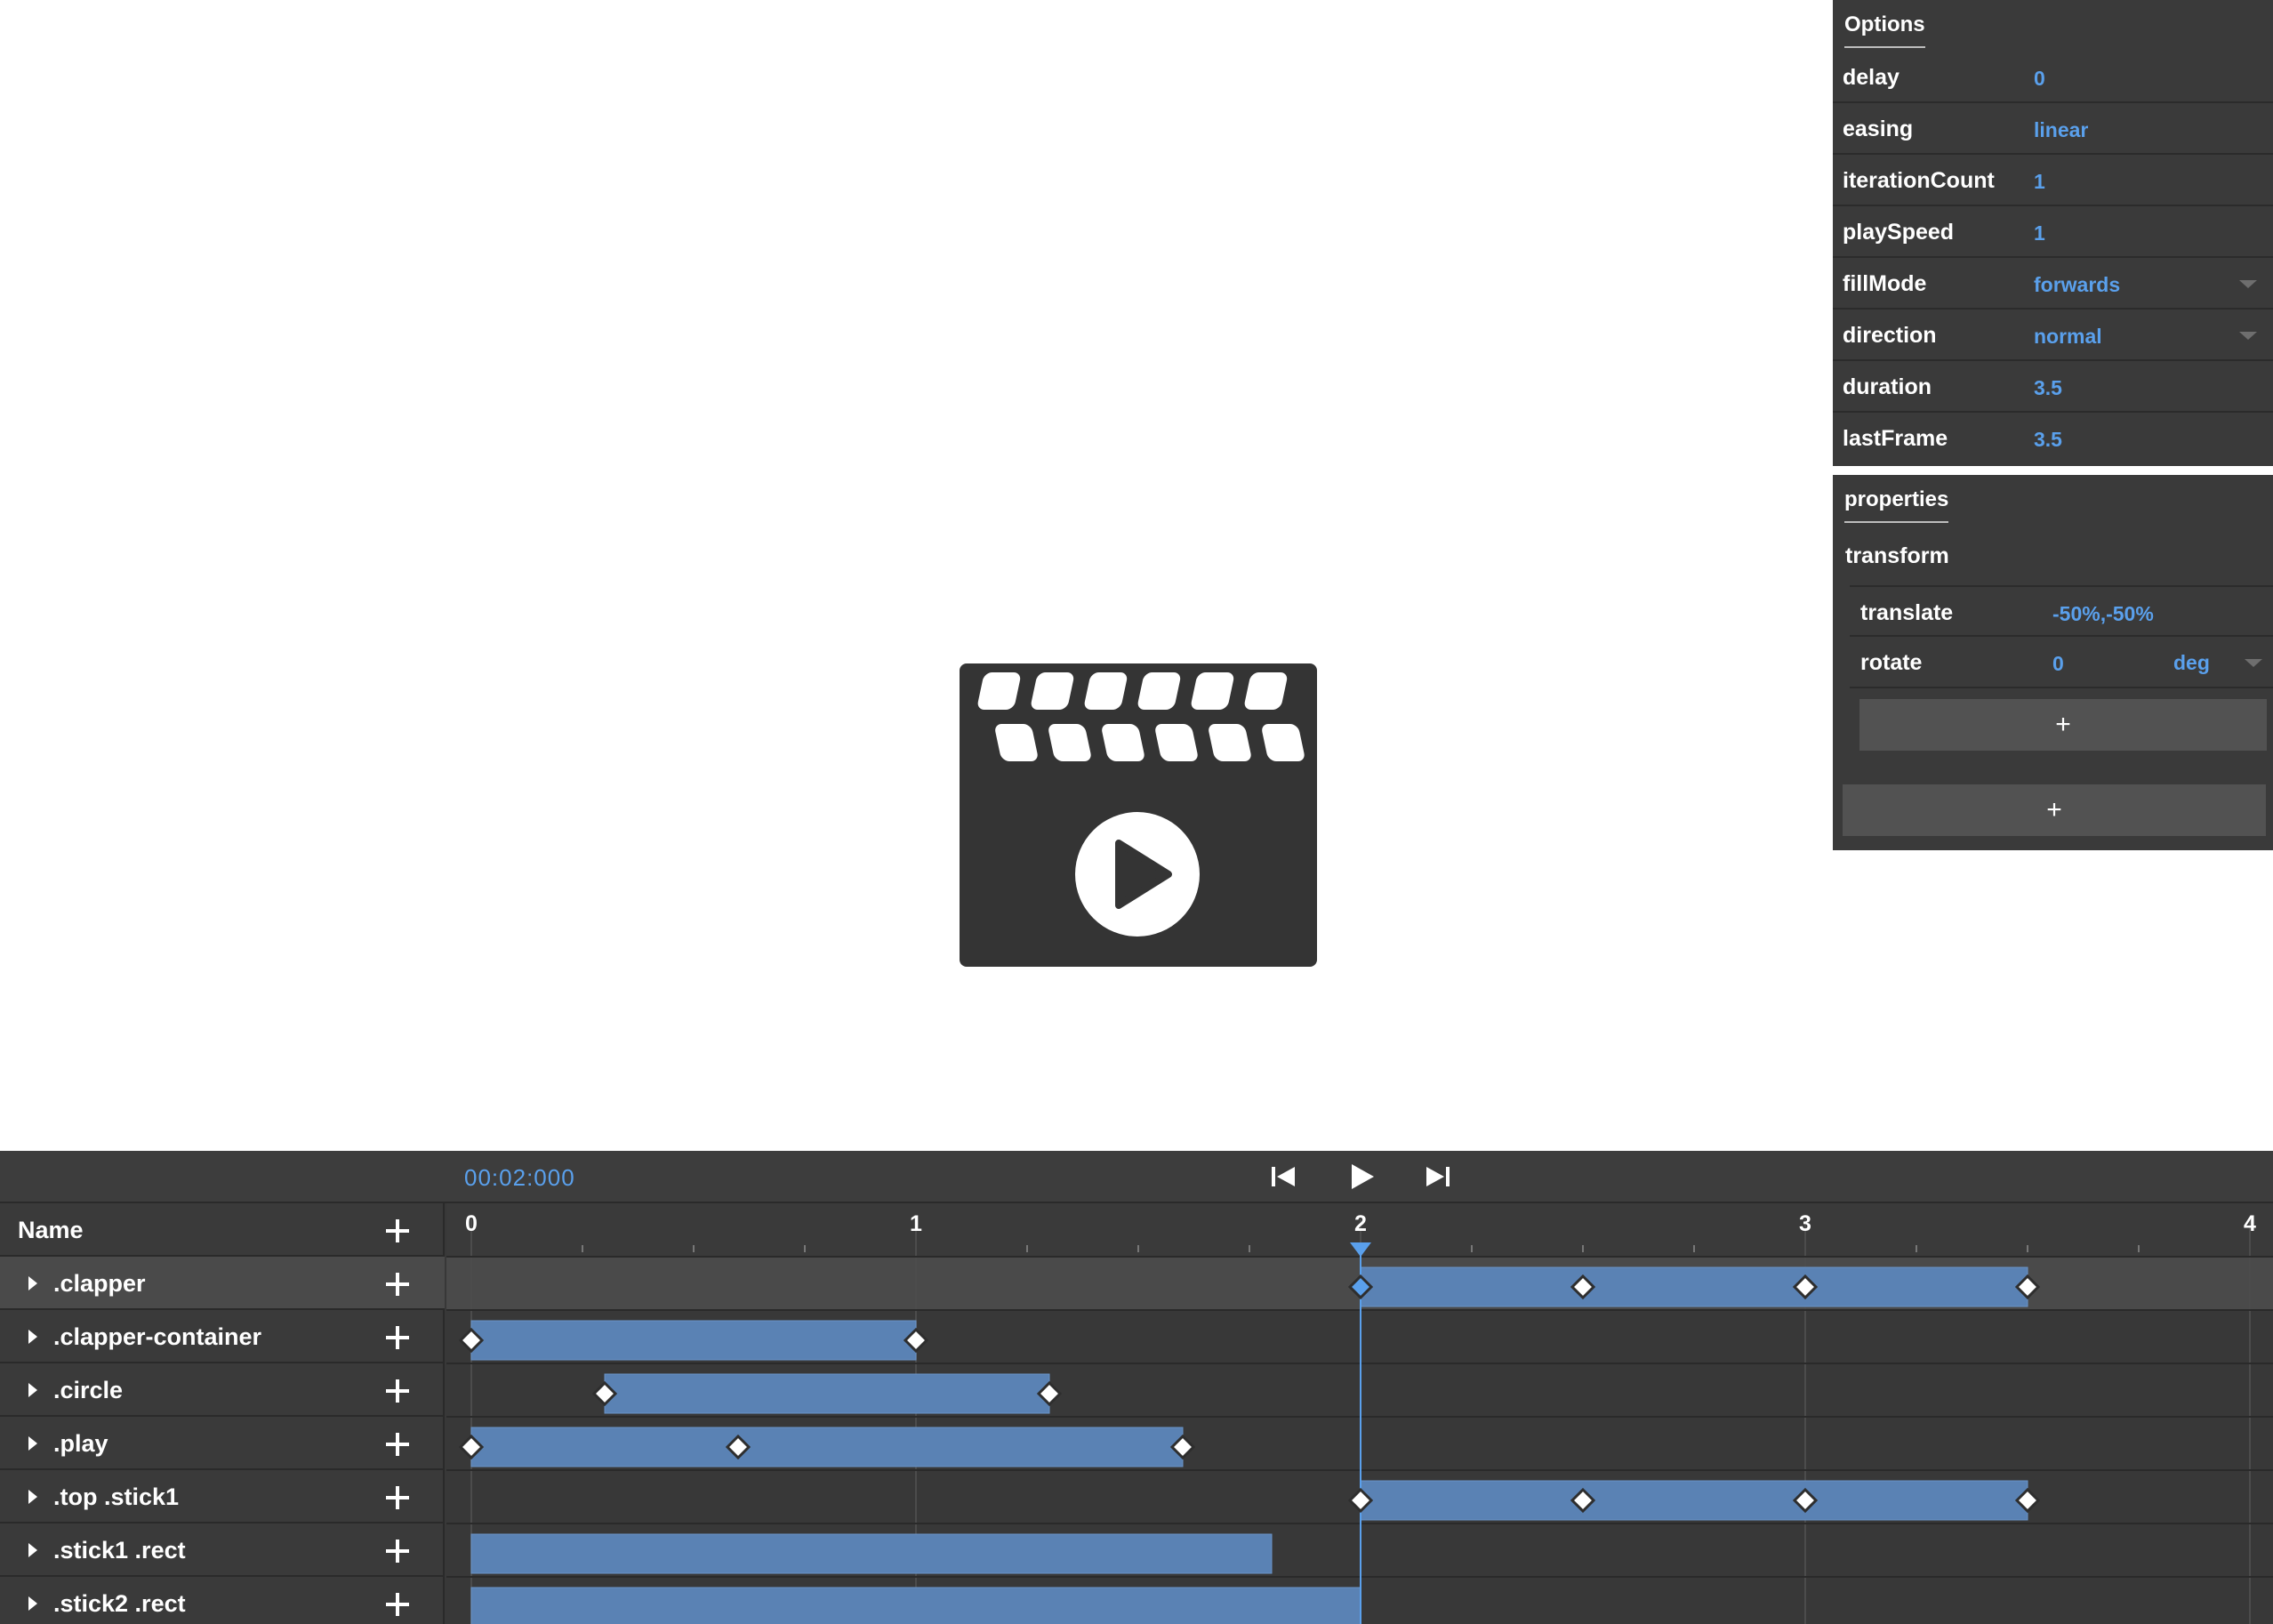 This screenshot has height=1624, width=2273. Describe the element at coordinates (1891, 662) in the screenshot. I see `property-label: rotate` at that location.